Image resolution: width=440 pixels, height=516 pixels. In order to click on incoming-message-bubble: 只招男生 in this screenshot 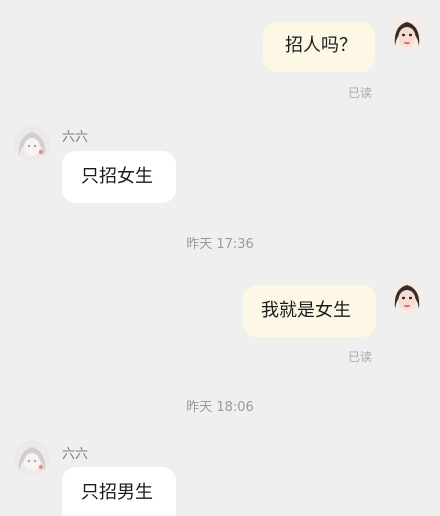, I will do `click(119, 491)`.